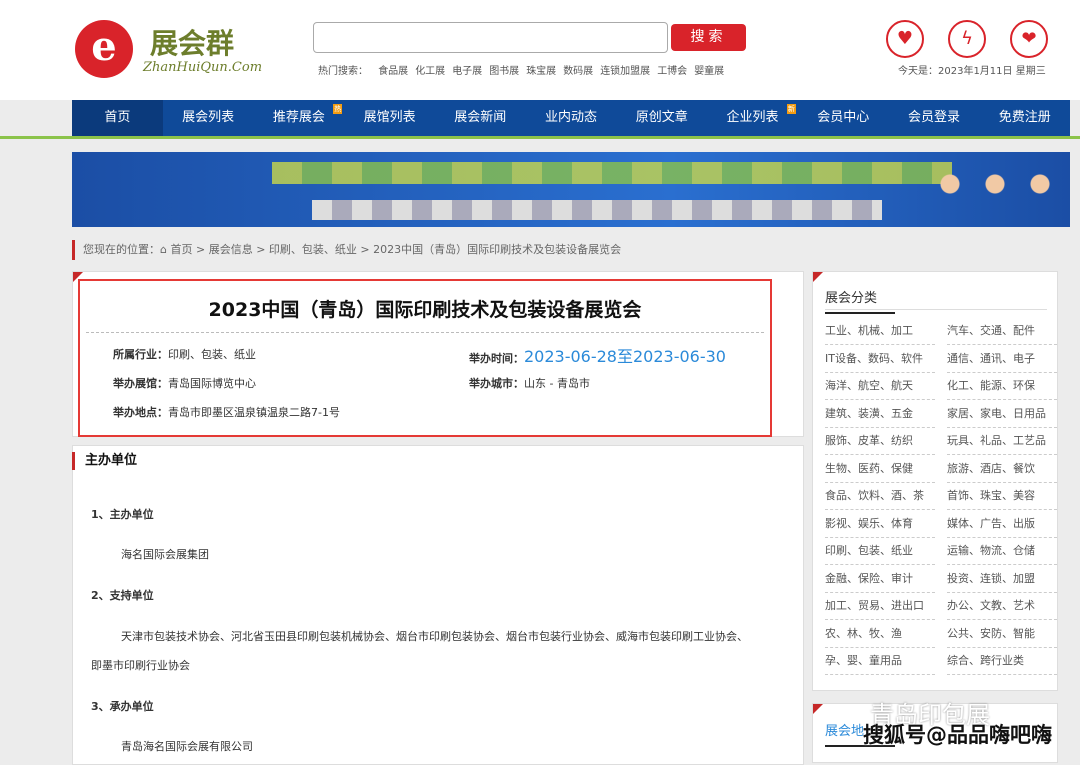  I want to click on category-link: 工业、机械、加工, so click(880, 331).